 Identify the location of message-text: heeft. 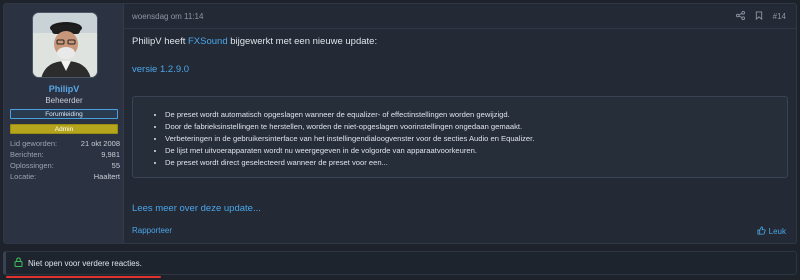
(175, 41).